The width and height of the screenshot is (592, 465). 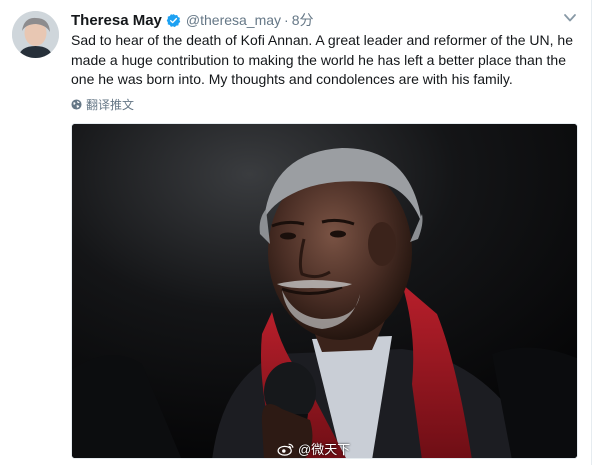 I want to click on translate-label: 翻译推文, so click(x=110, y=105).